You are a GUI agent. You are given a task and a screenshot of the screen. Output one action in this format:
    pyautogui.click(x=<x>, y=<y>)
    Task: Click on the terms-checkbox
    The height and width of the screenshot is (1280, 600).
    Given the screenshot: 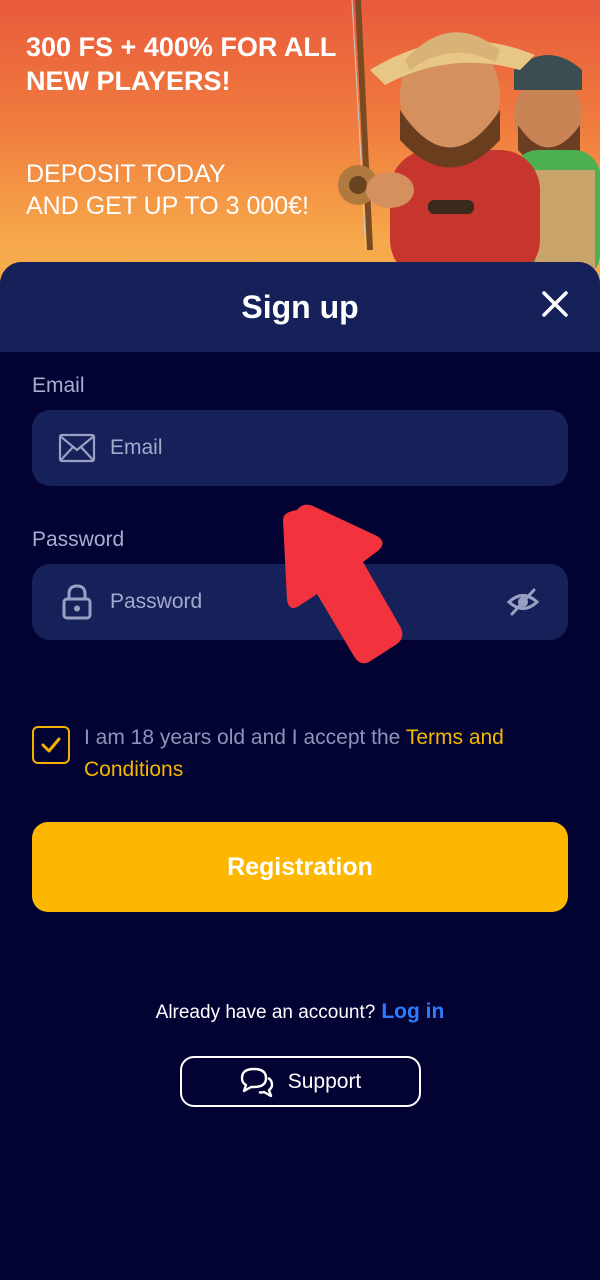 What is the action you would take?
    pyautogui.click(x=51, y=745)
    